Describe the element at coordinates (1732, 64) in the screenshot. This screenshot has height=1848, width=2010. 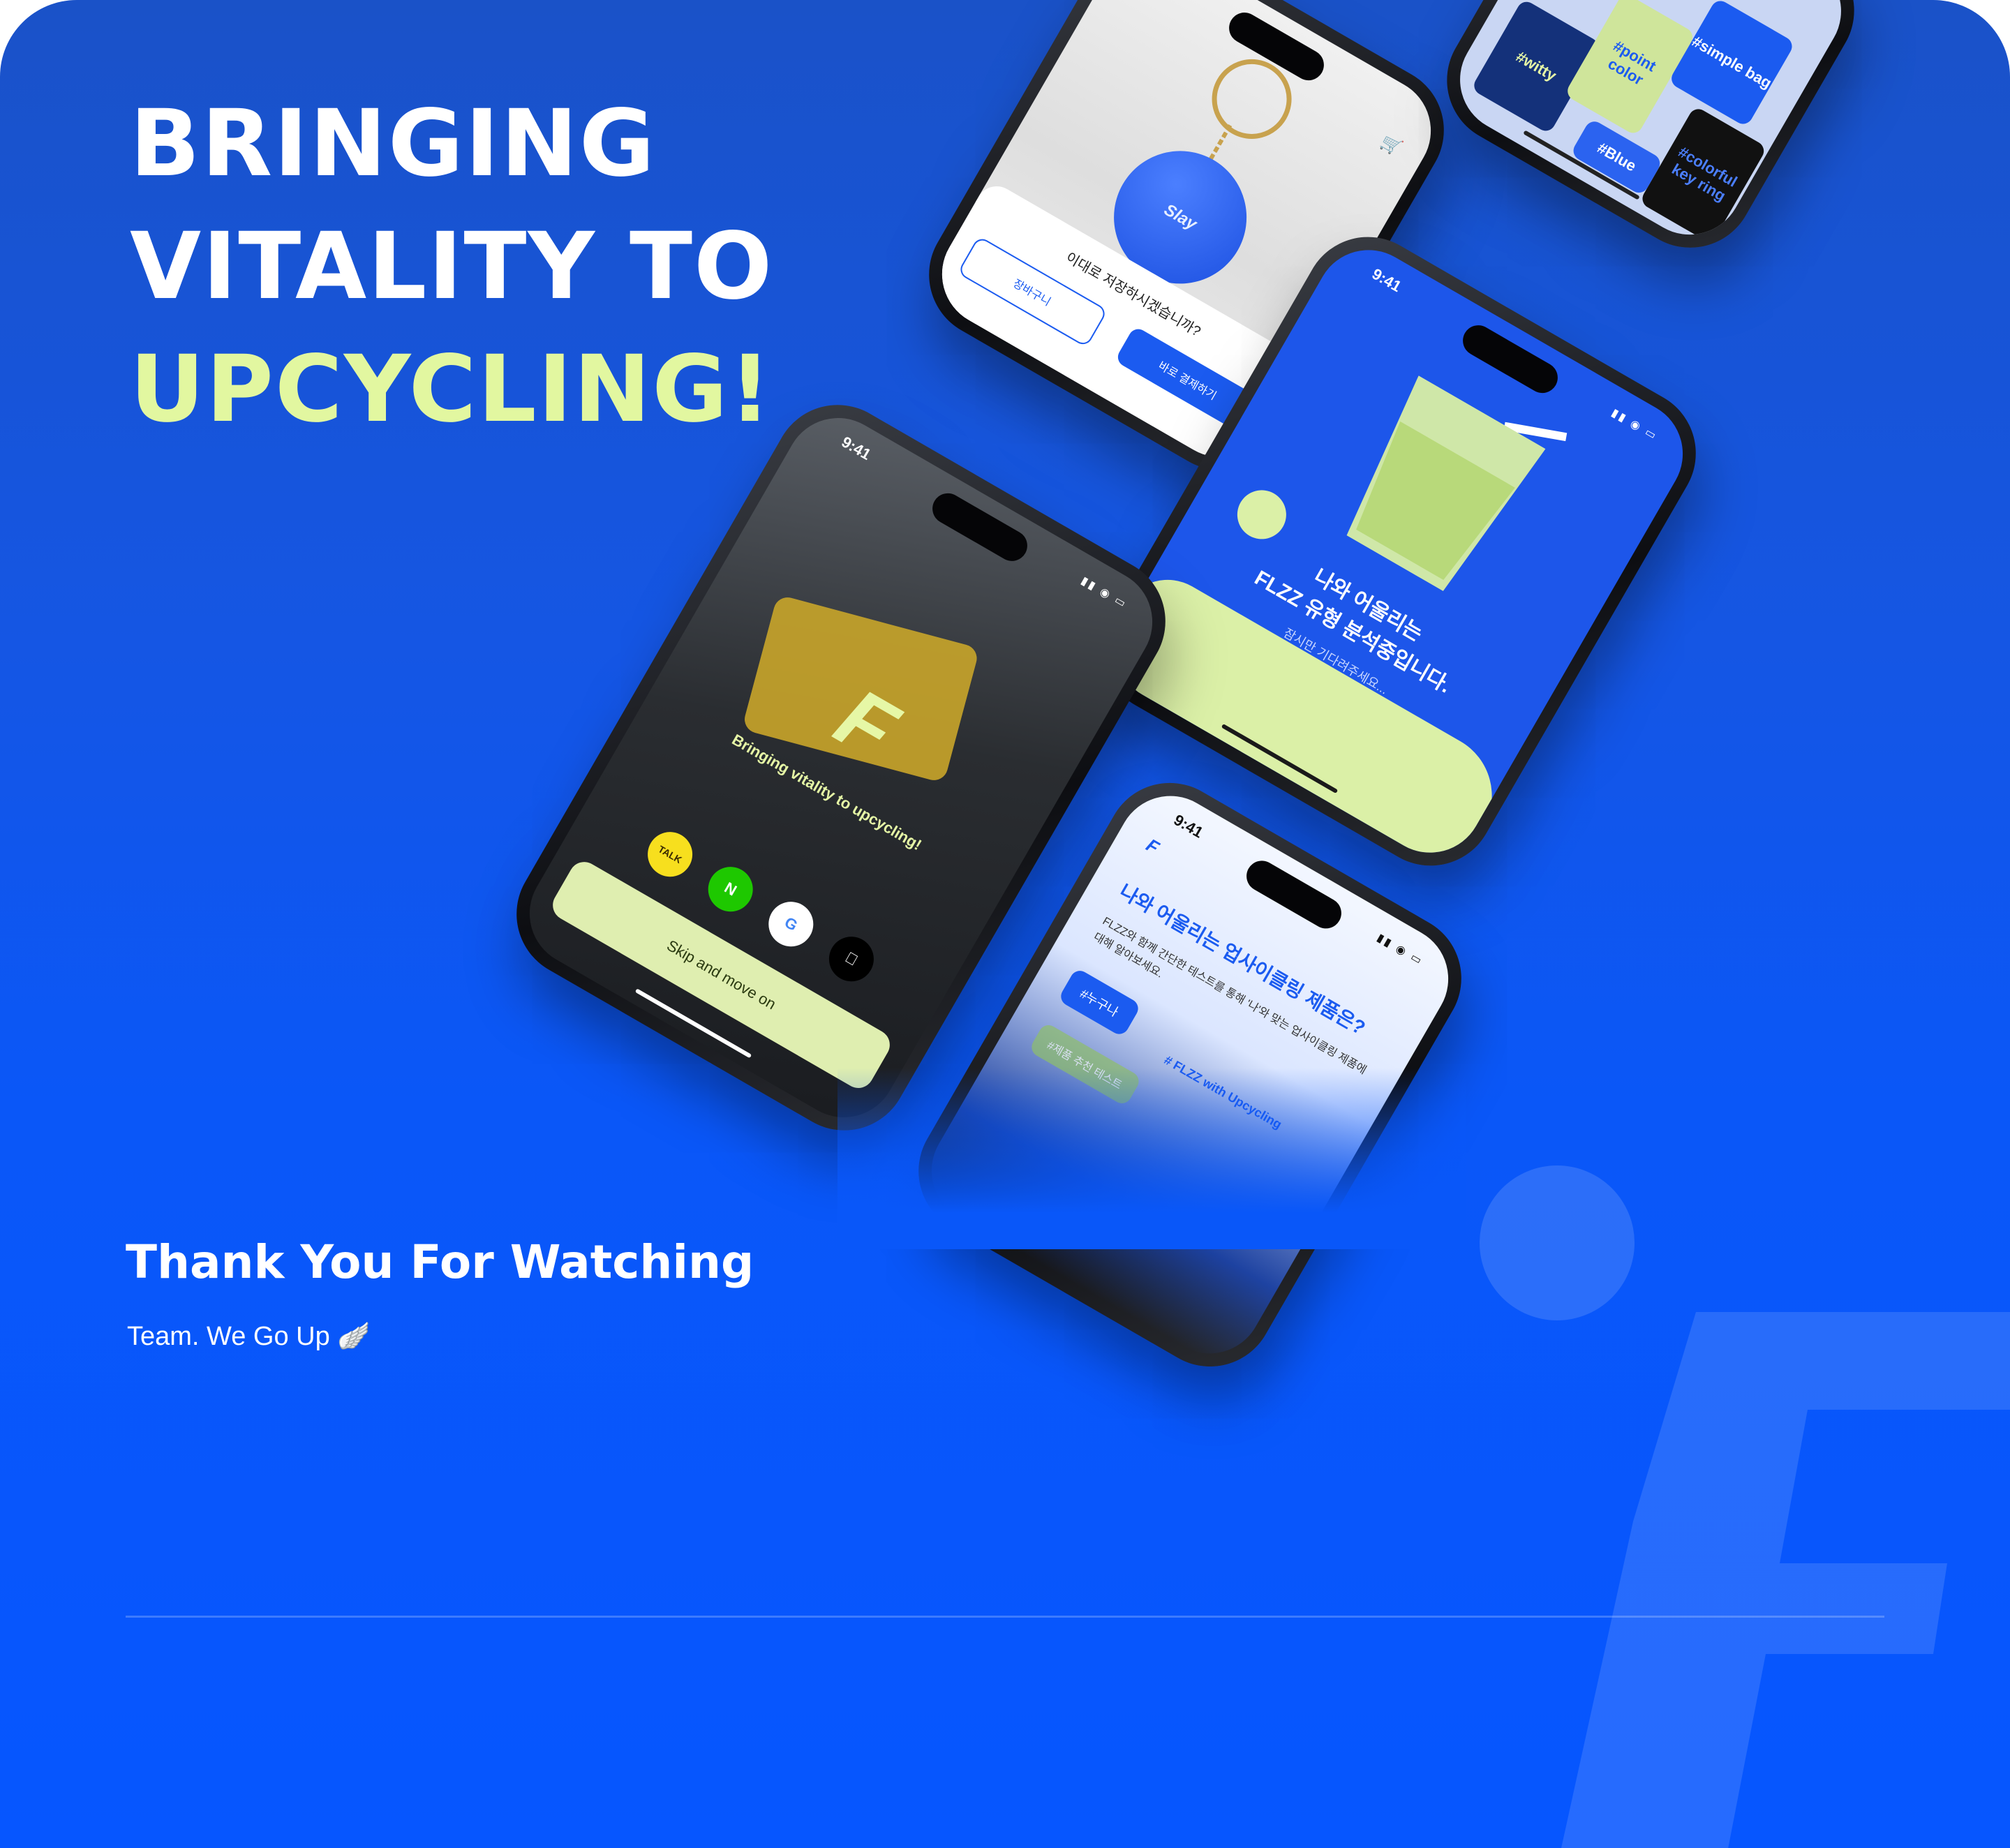
I see `tag-simple-bag: #simple bag` at that location.